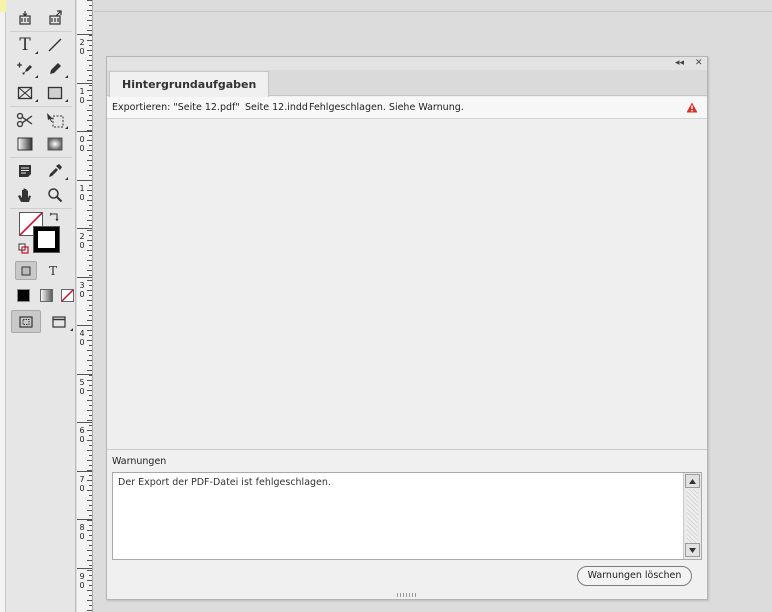 Image resolution: width=772 pixels, height=612 pixels. I want to click on format-container-button, so click(26, 270).